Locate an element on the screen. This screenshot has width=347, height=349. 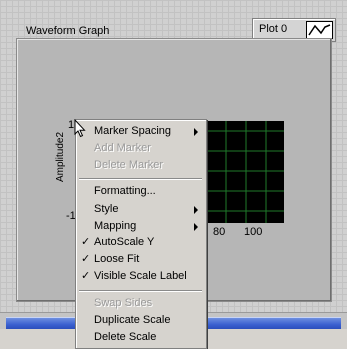
menu-item-label: Style is located at coordinates (106, 209).